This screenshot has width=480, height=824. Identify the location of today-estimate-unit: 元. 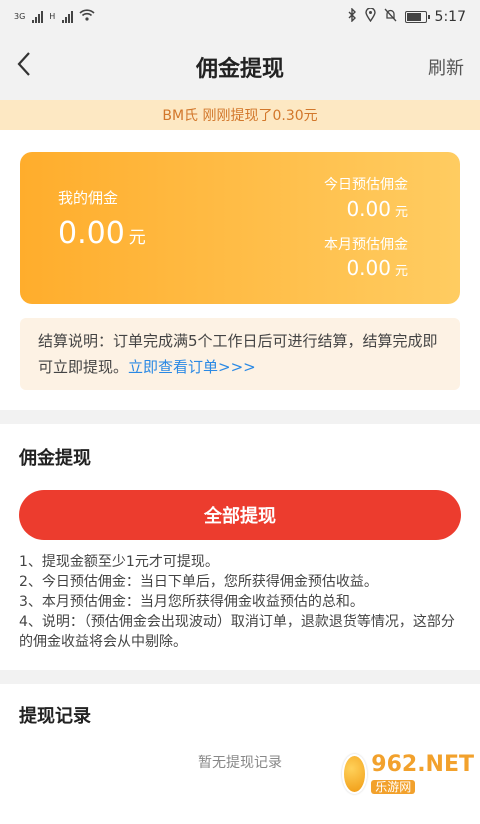
(401, 212).